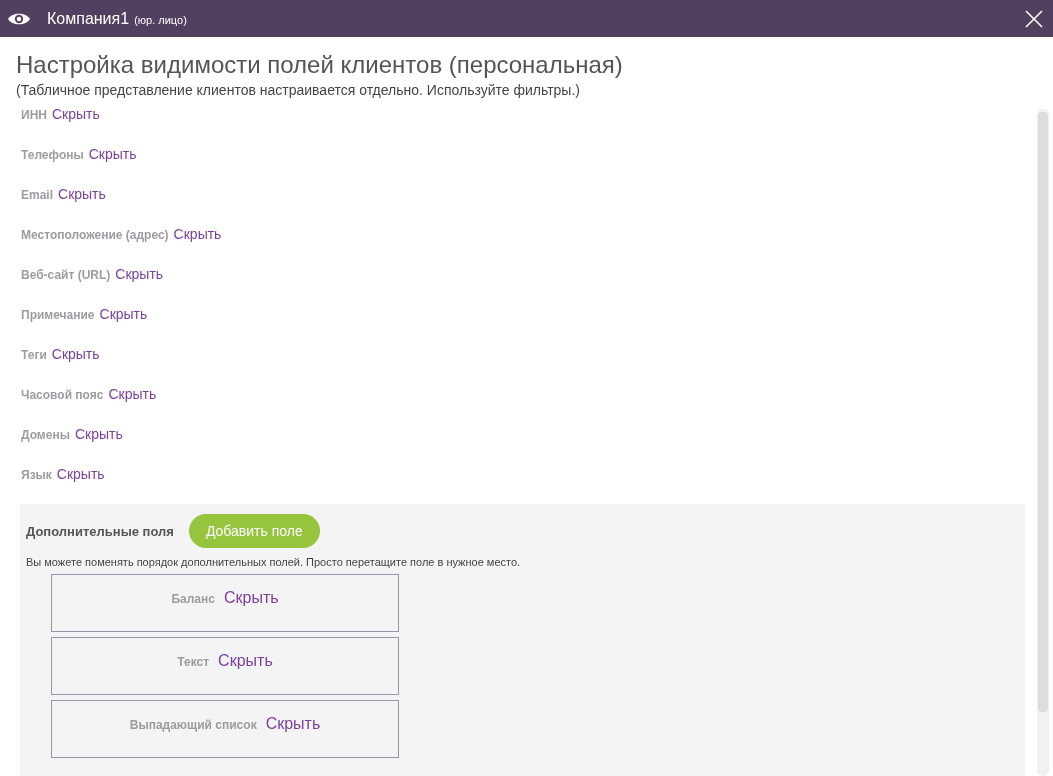  I want to click on field-label: Местоположение (адрес), so click(95, 235).